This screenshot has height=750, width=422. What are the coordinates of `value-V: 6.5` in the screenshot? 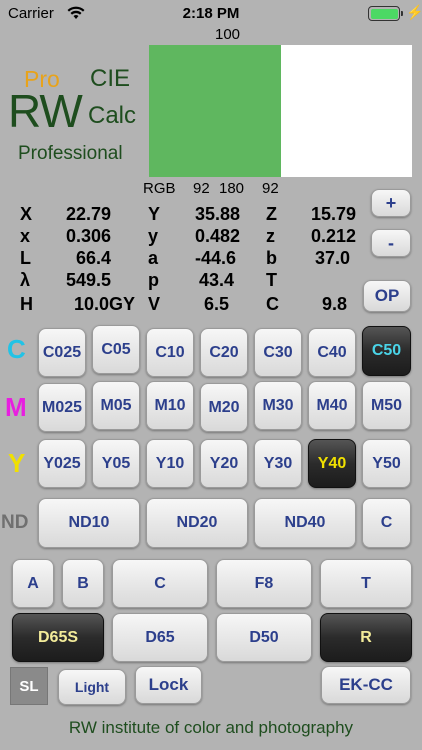 It's located at (216, 304).